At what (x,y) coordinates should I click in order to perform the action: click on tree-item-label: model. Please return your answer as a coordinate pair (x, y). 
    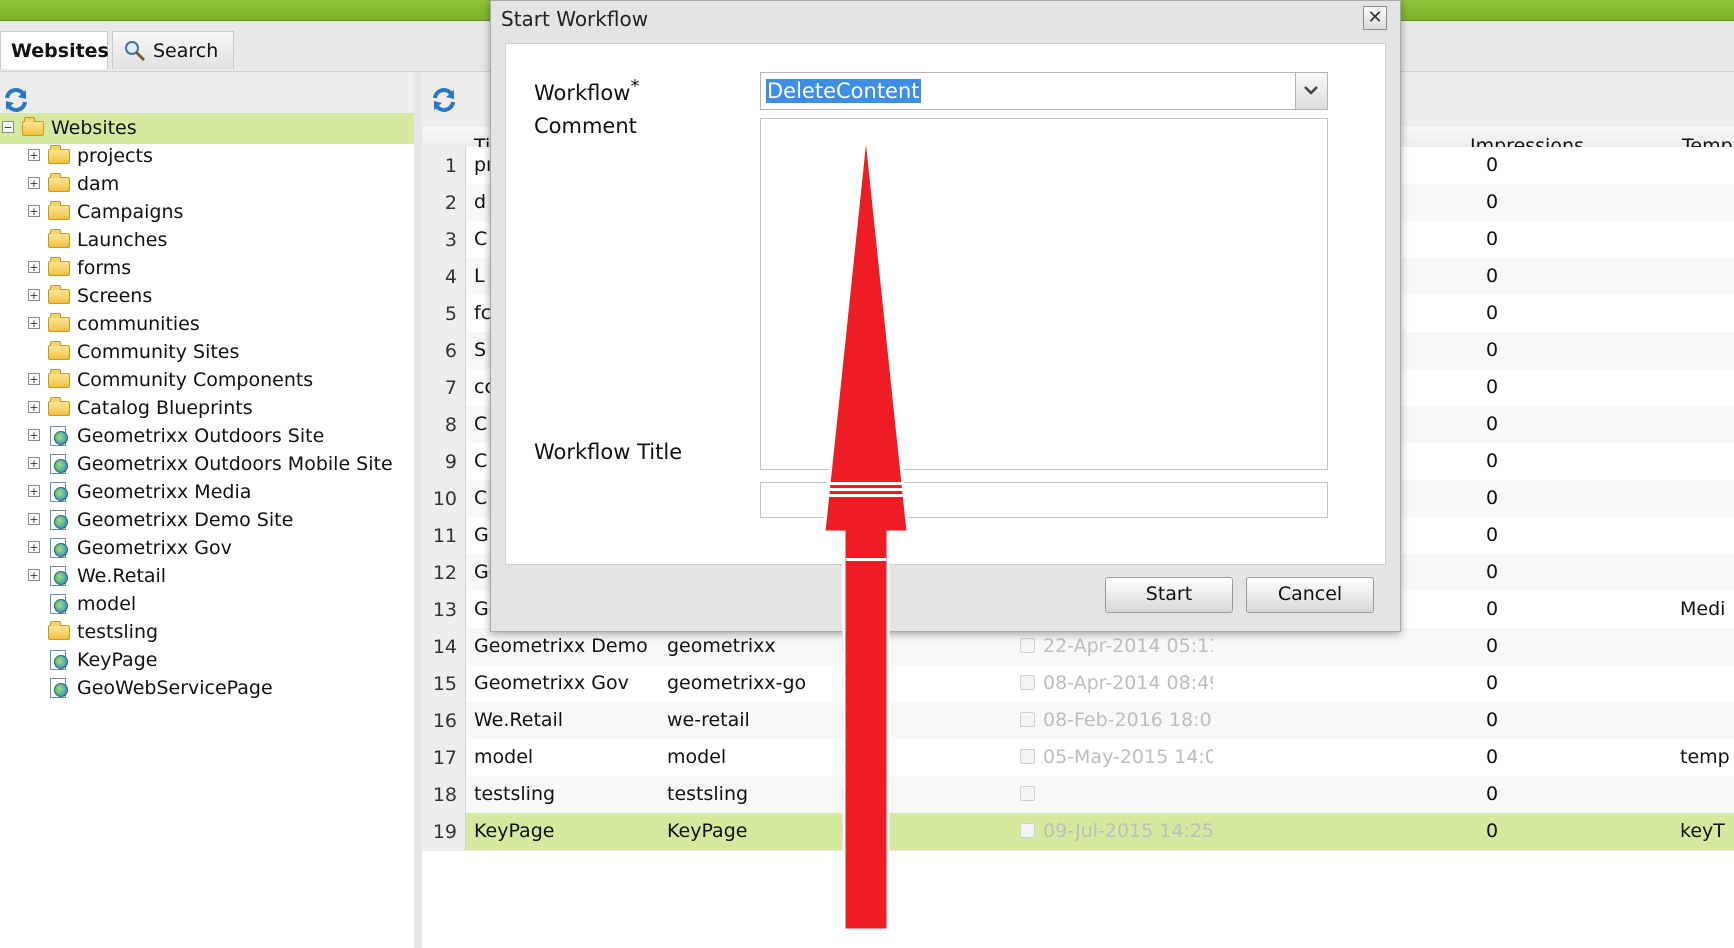
    Looking at the image, I should click on (107, 604).